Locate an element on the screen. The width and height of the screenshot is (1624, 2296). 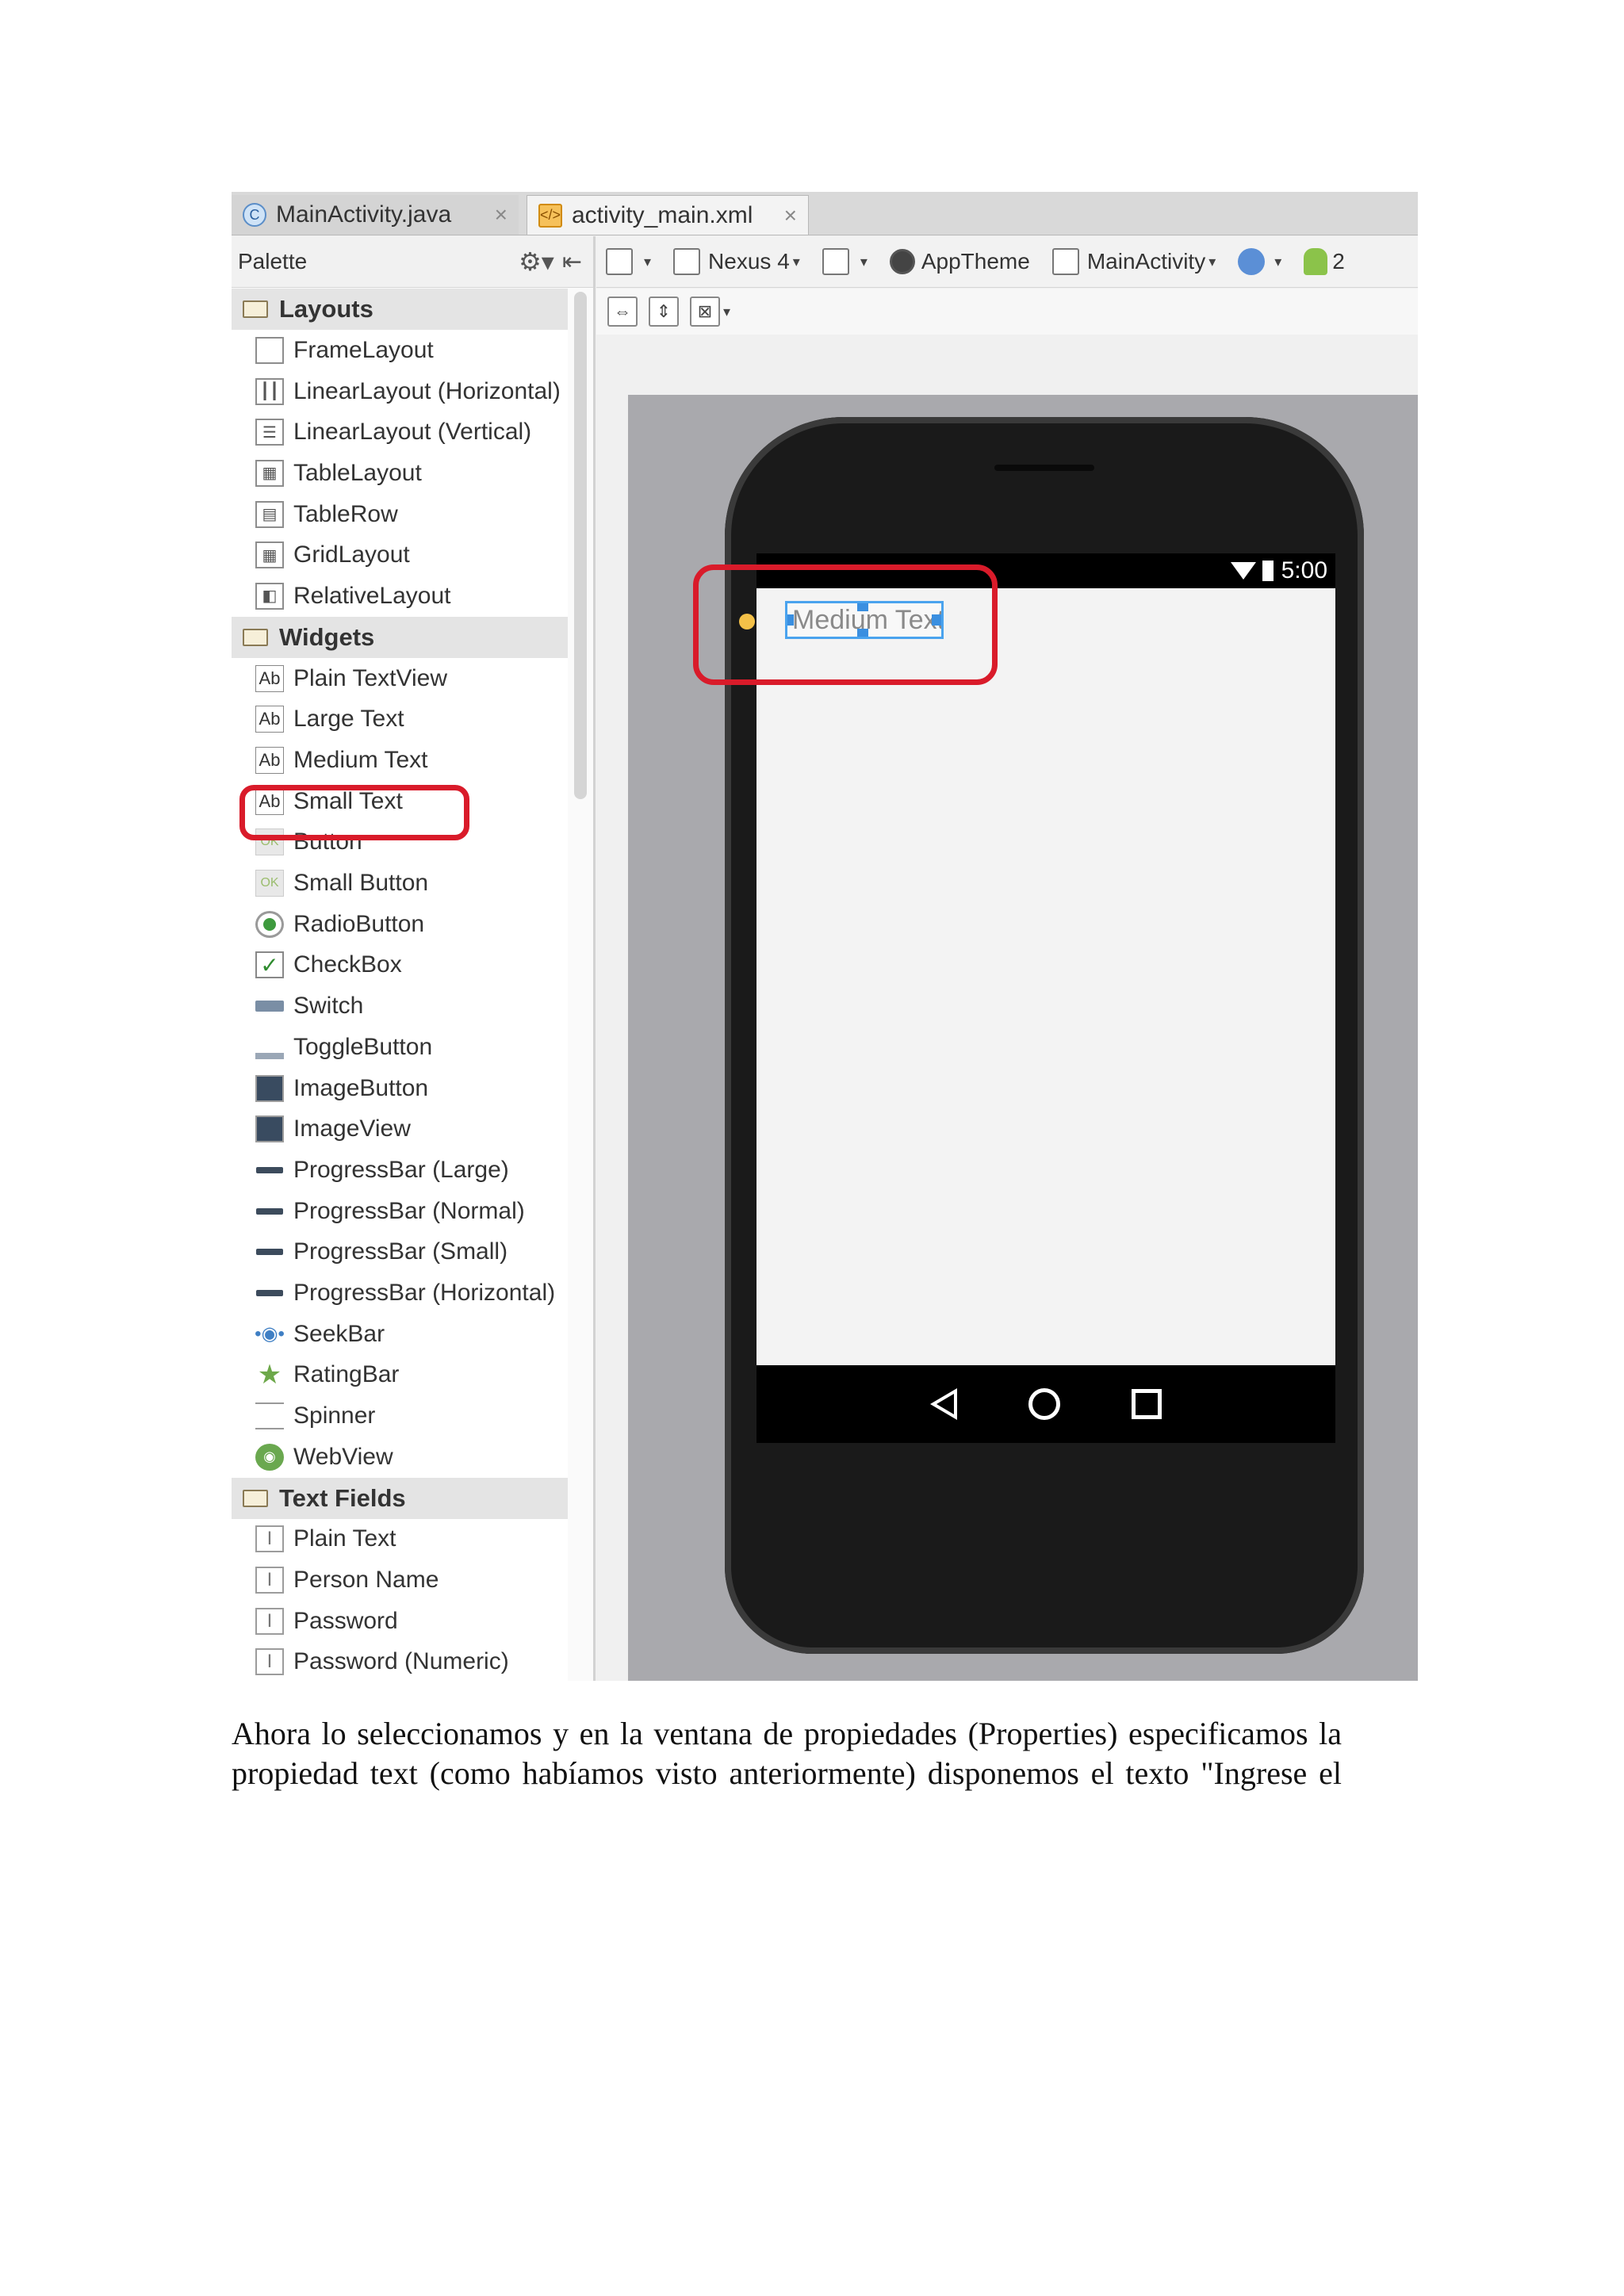
palette-item: ★ RatingBar is located at coordinates (400, 1375).